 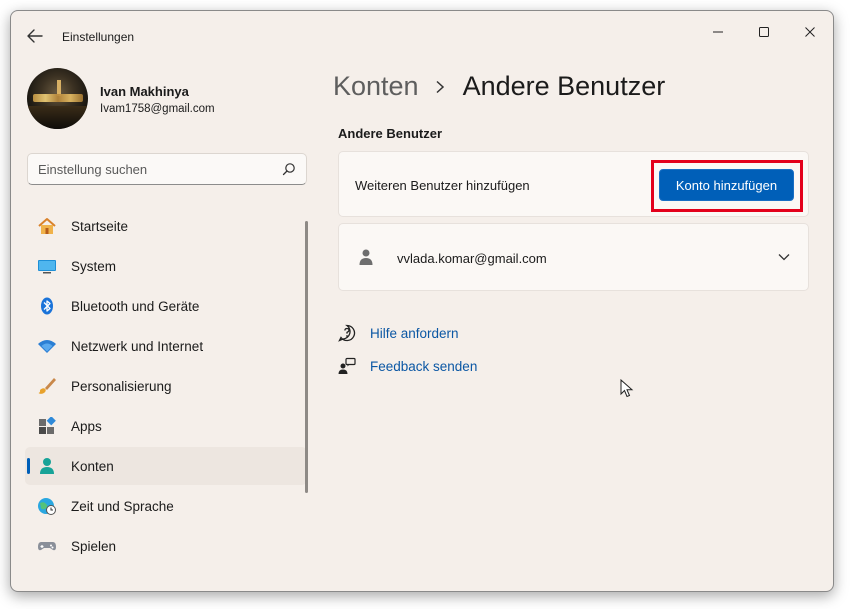 What do you see at coordinates (47, 506) in the screenshot?
I see `globe-clock-icon` at bounding box center [47, 506].